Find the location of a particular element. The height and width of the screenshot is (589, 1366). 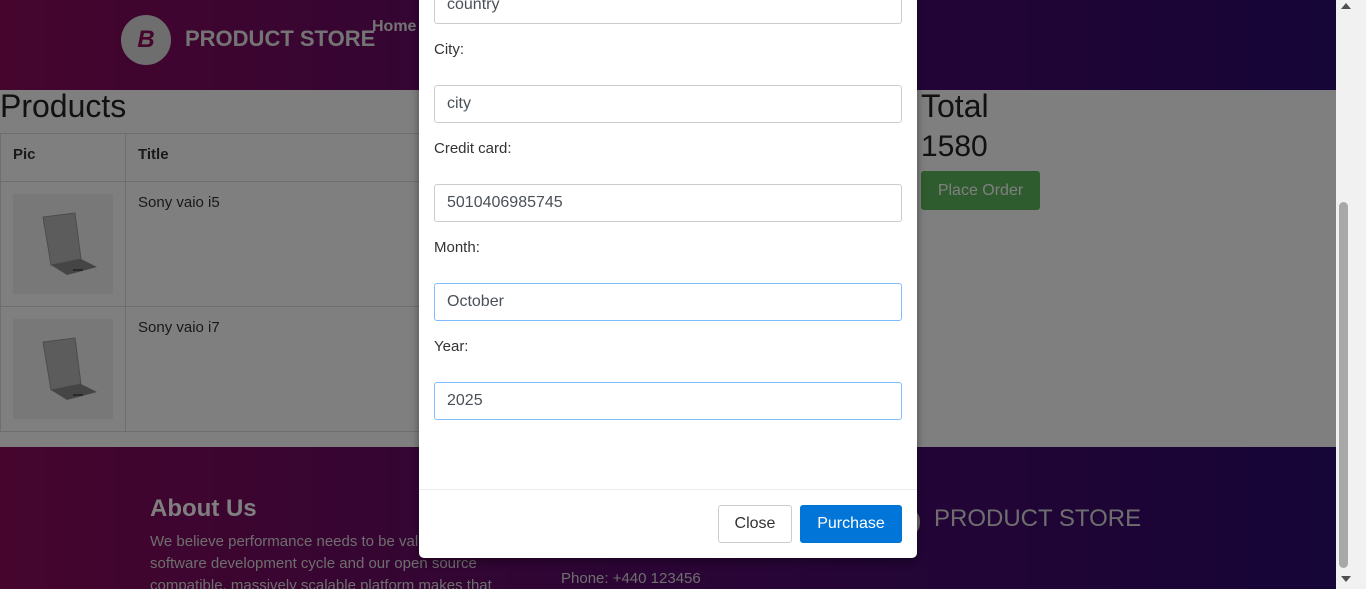

country-input is located at coordinates (668, 12).